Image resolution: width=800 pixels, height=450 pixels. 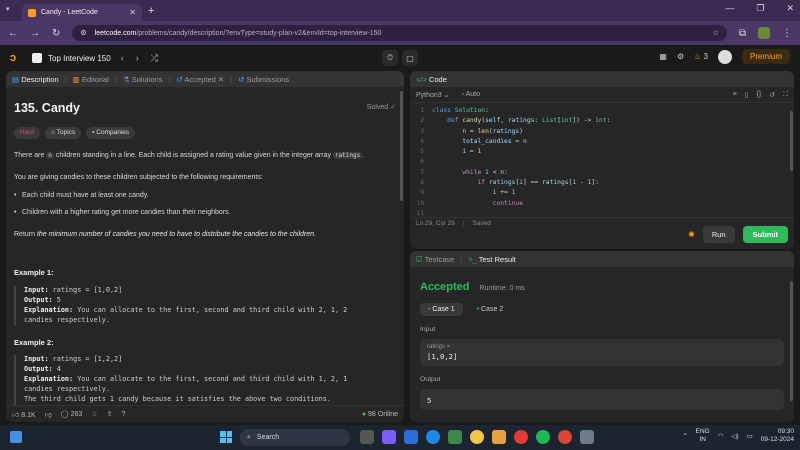 I want to click on next-problem-icon: ›, so click(x=137, y=58).